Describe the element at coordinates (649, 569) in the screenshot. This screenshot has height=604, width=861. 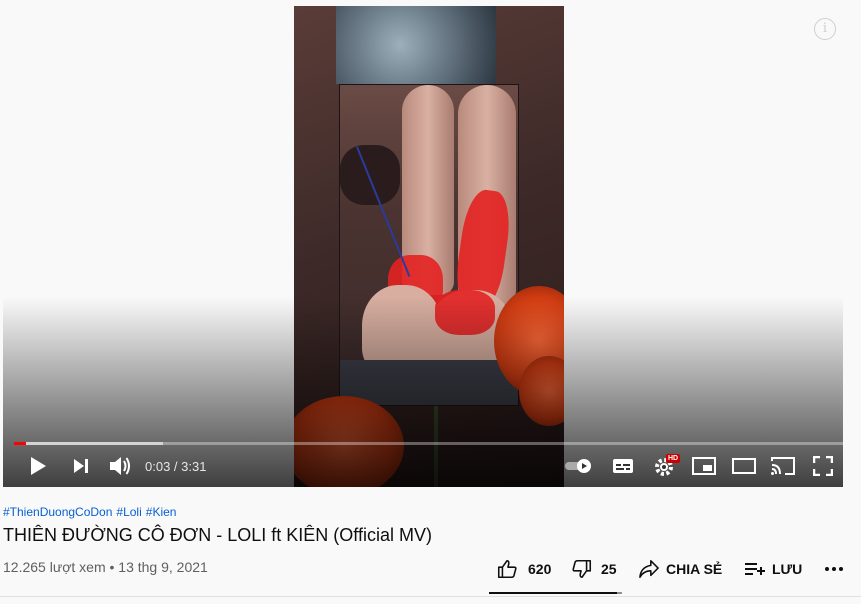
I see `share-icon` at that location.